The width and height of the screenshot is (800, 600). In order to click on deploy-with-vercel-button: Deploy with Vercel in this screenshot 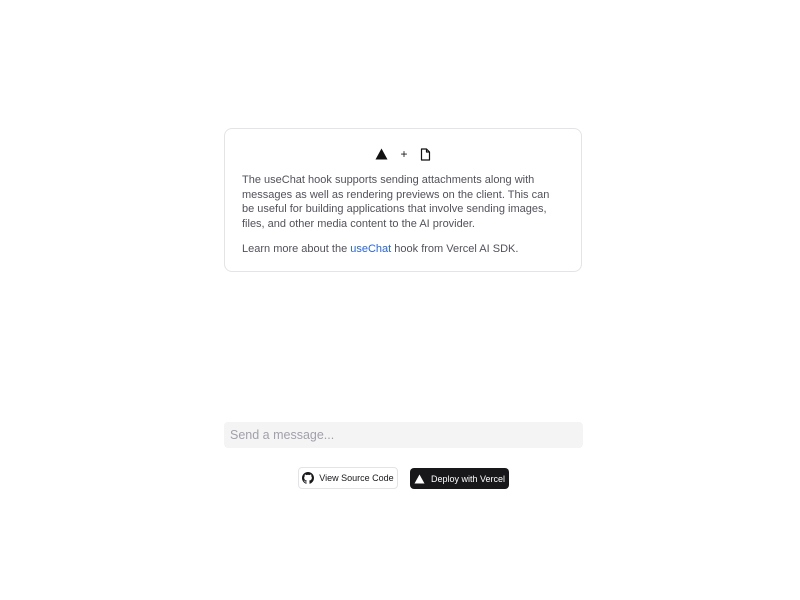, I will do `click(459, 478)`.